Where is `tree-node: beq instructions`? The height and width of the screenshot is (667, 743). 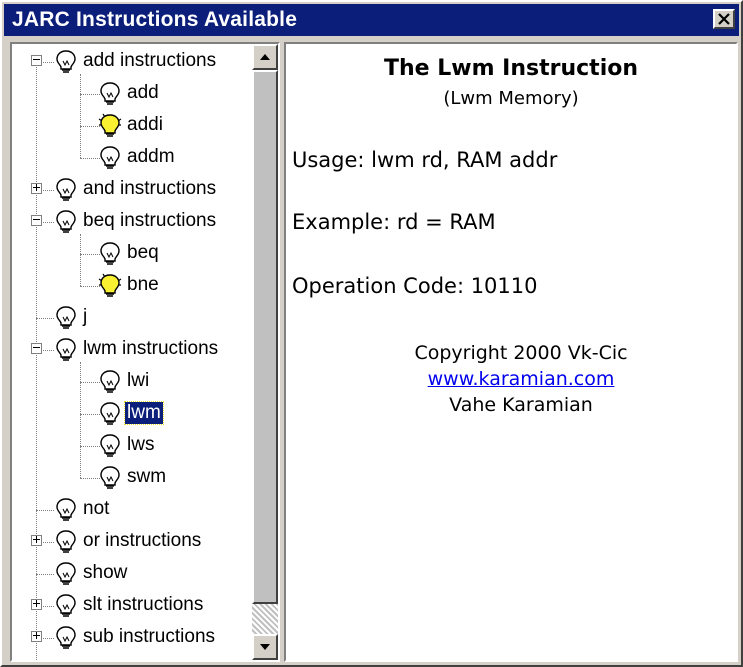 tree-node: beq instructions is located at coordinates (132, 222).